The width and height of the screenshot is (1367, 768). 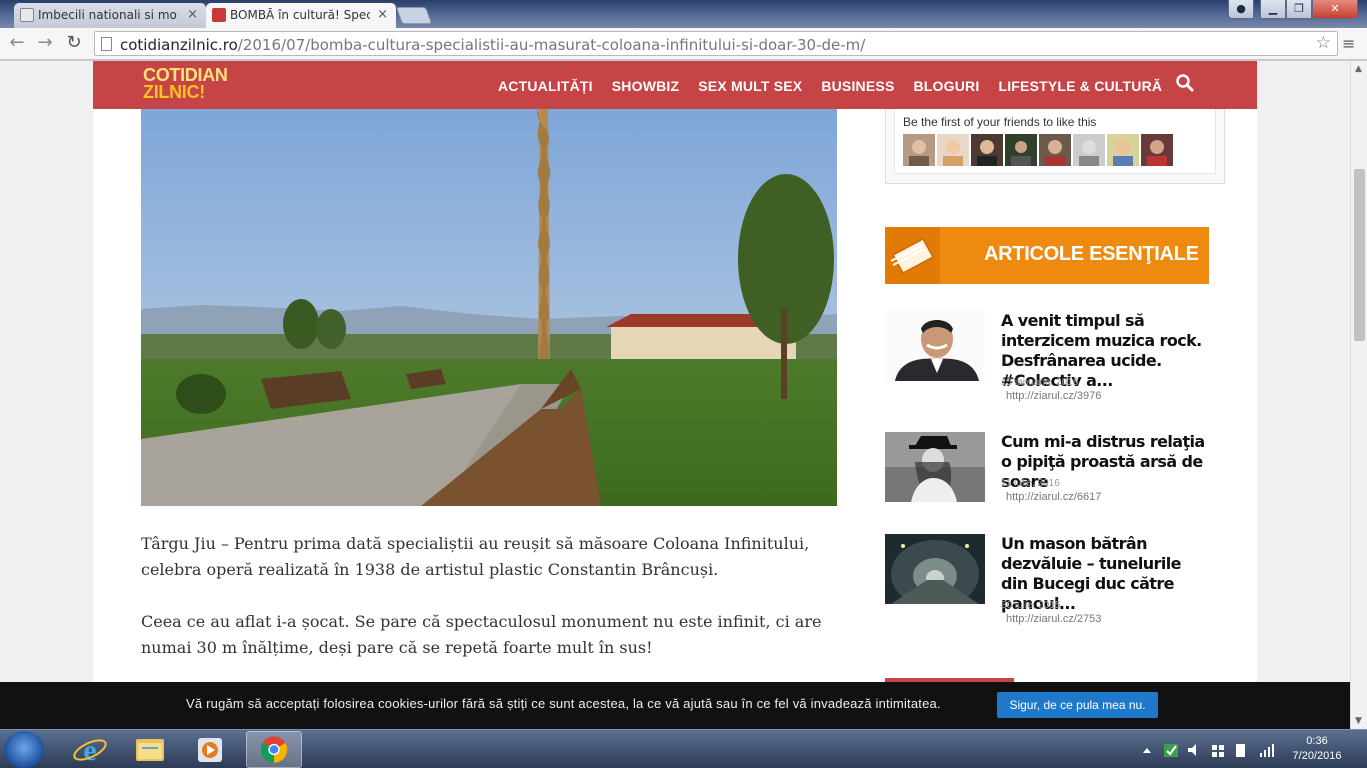 I want to click on nav-item-actualitati: ACTUALITĂȚI, so click(x=545, y=86).